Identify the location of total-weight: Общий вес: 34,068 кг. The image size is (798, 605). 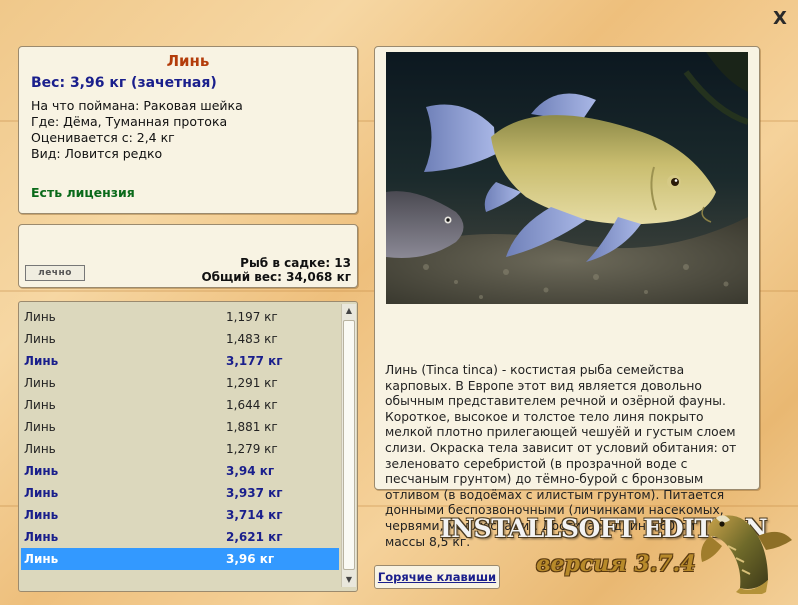
(276, 277).